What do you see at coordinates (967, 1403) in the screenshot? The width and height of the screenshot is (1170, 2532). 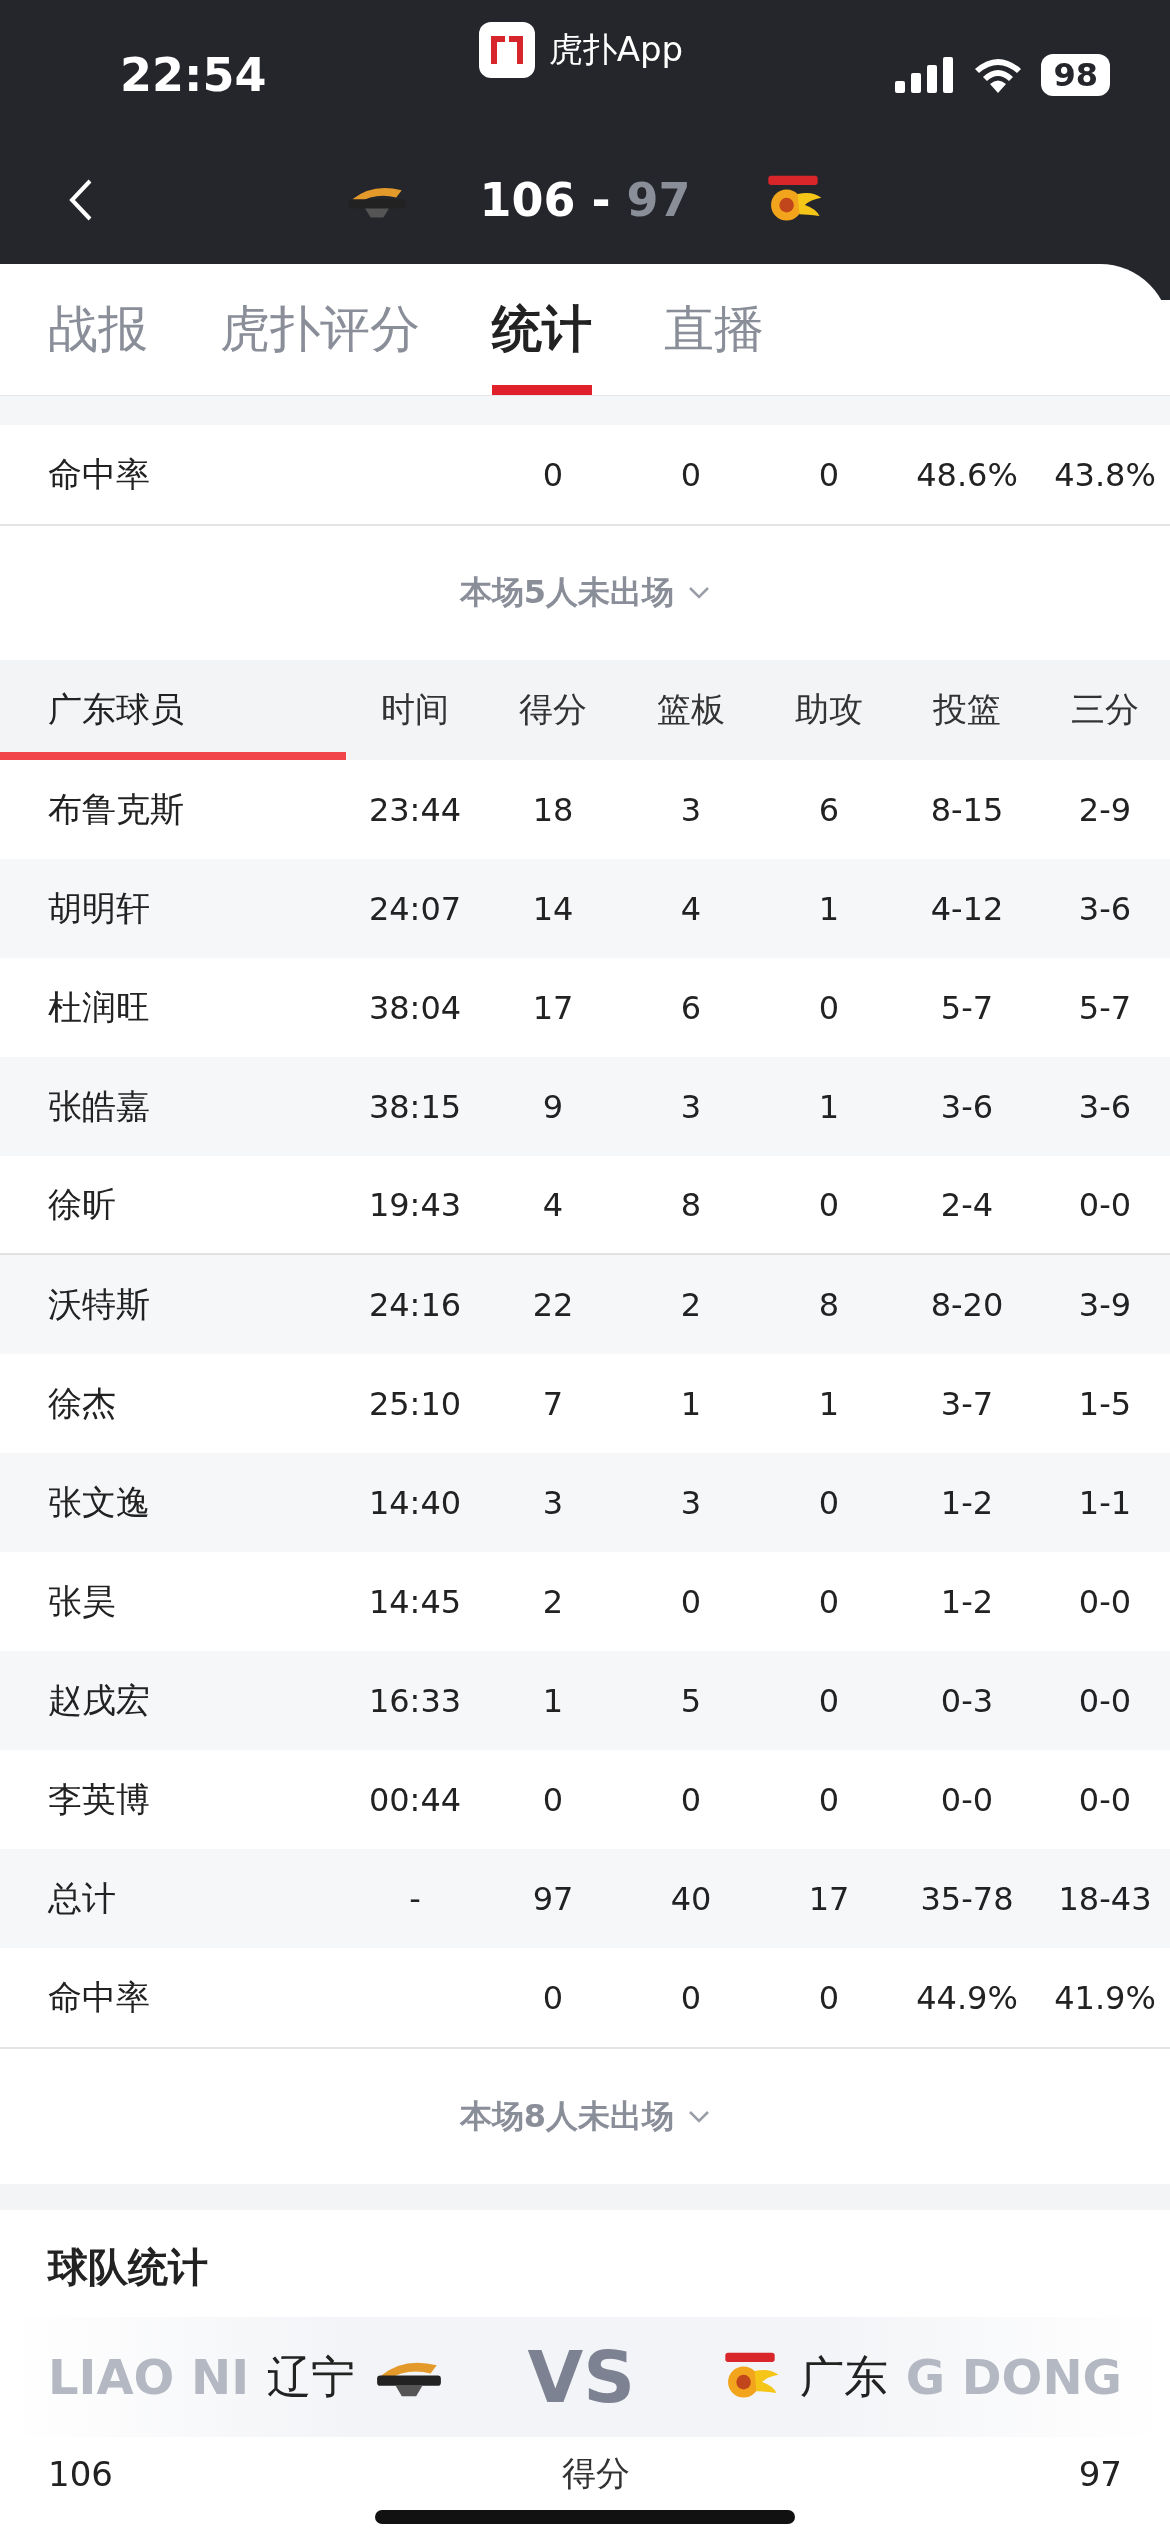 I see `table-cell: 3-7` at bounding box center [967, 1403].